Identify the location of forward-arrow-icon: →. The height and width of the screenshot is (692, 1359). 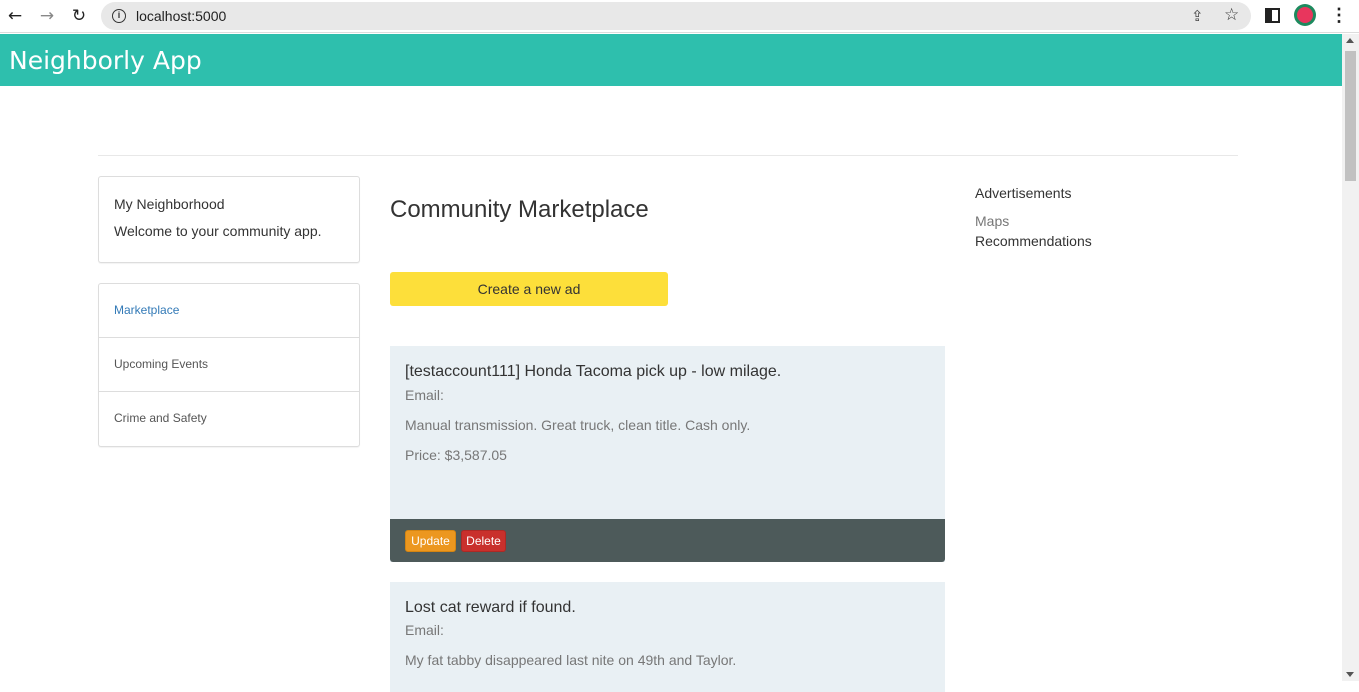
(47, 16).